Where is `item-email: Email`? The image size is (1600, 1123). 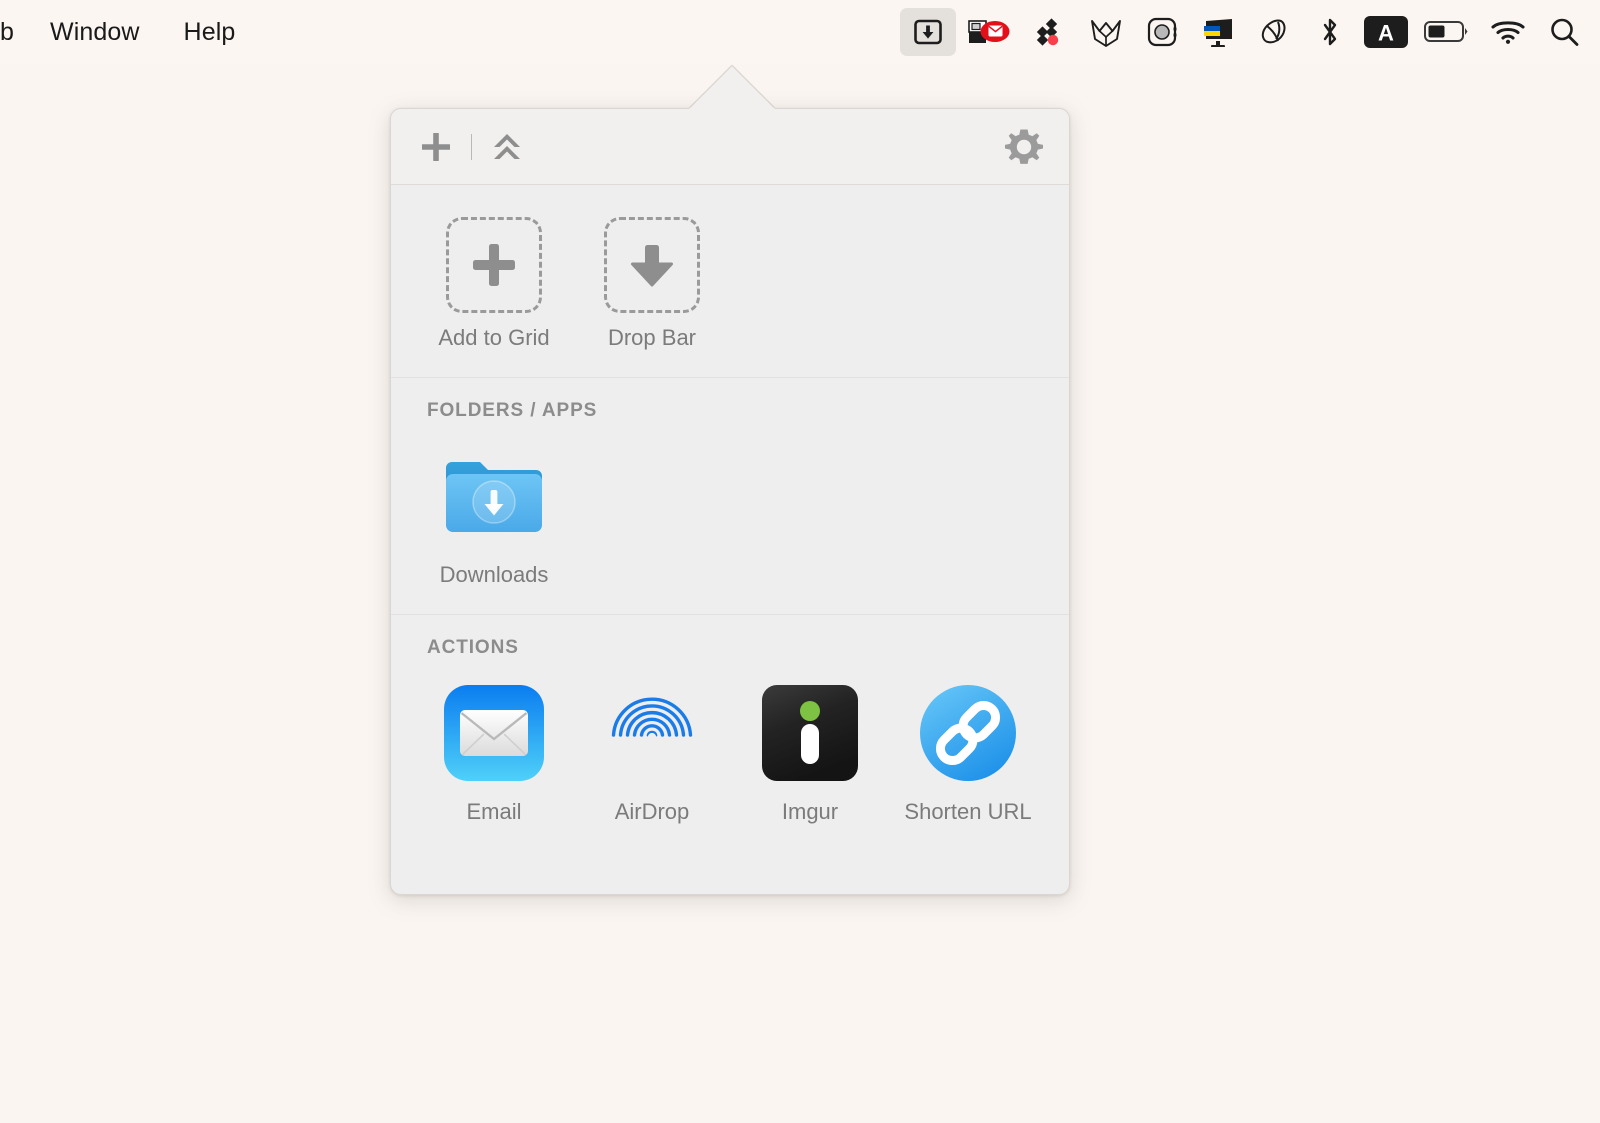 item-email: Email is located at coordinates (494, 747).